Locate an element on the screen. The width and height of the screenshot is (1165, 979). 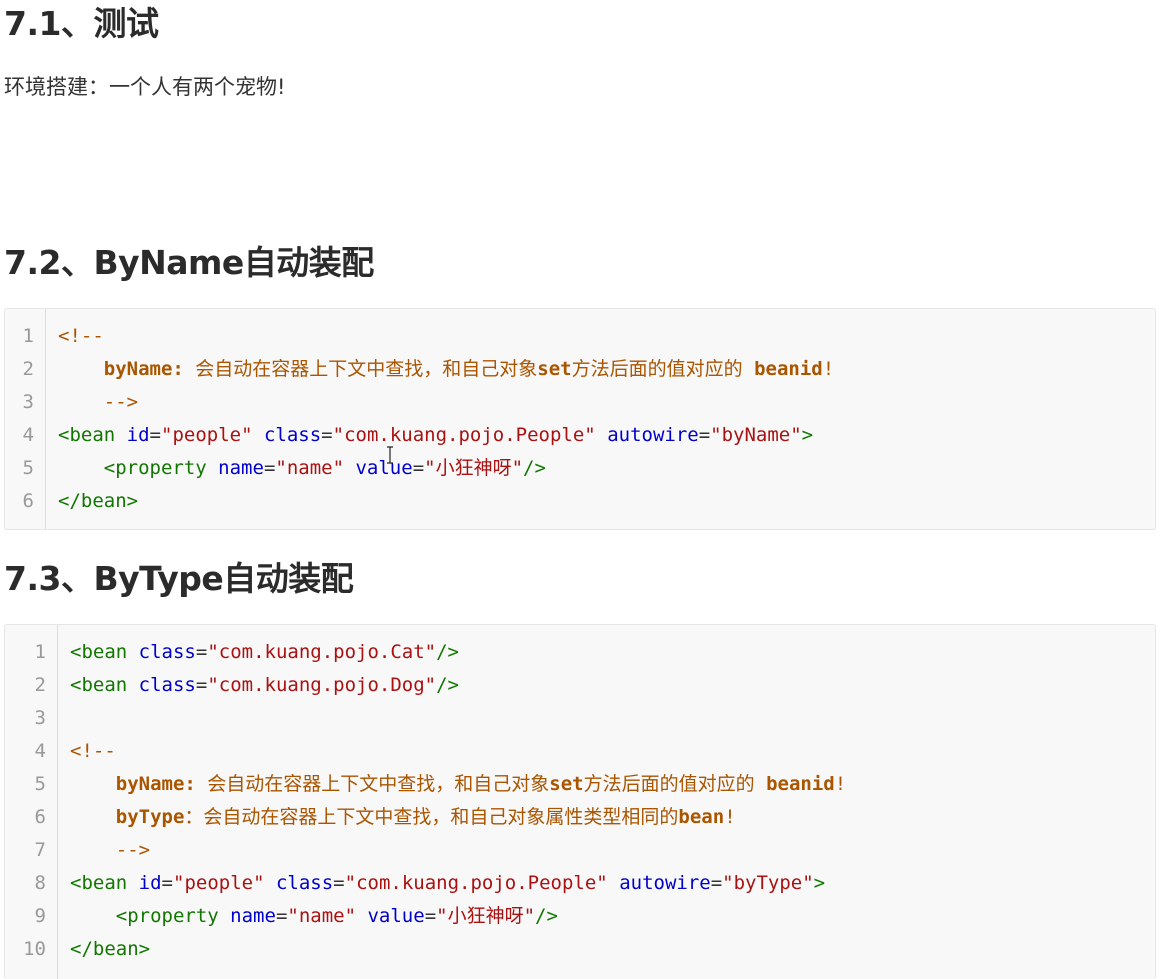
code-token: "byName" is located at coordinates (756, 435).